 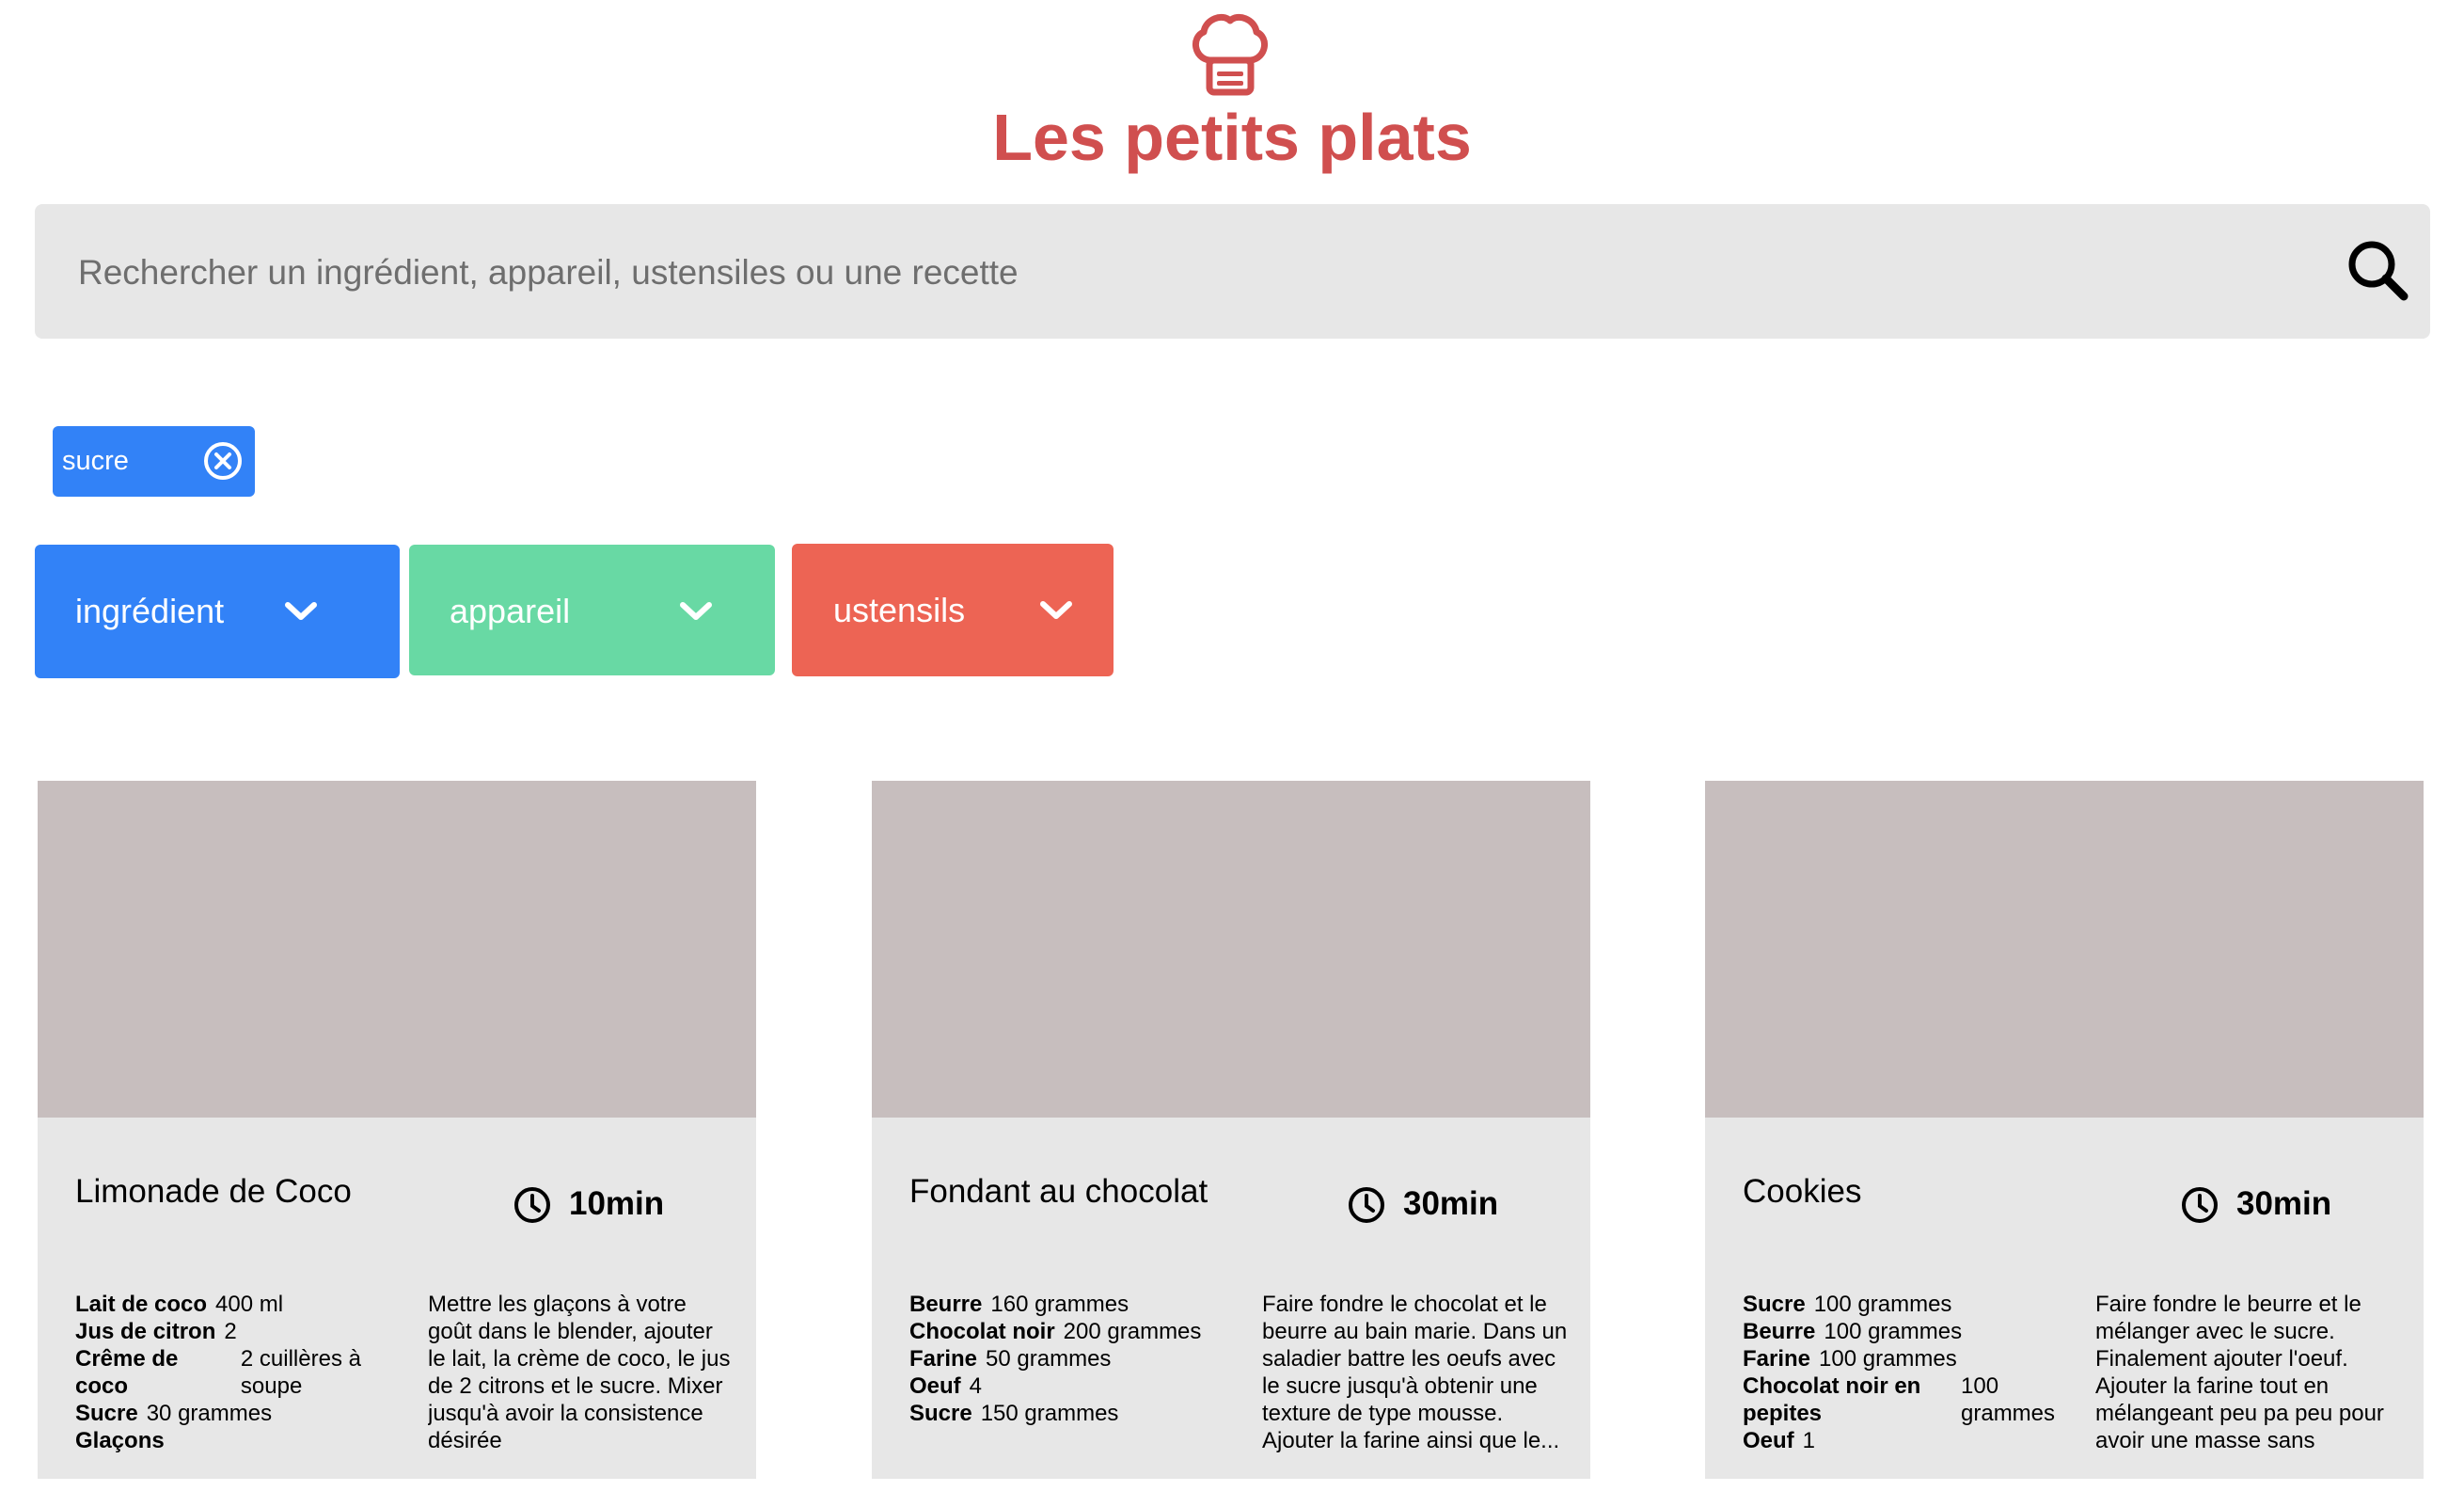 I want to click on tag-label: sucre, so click(x=95, y=461).